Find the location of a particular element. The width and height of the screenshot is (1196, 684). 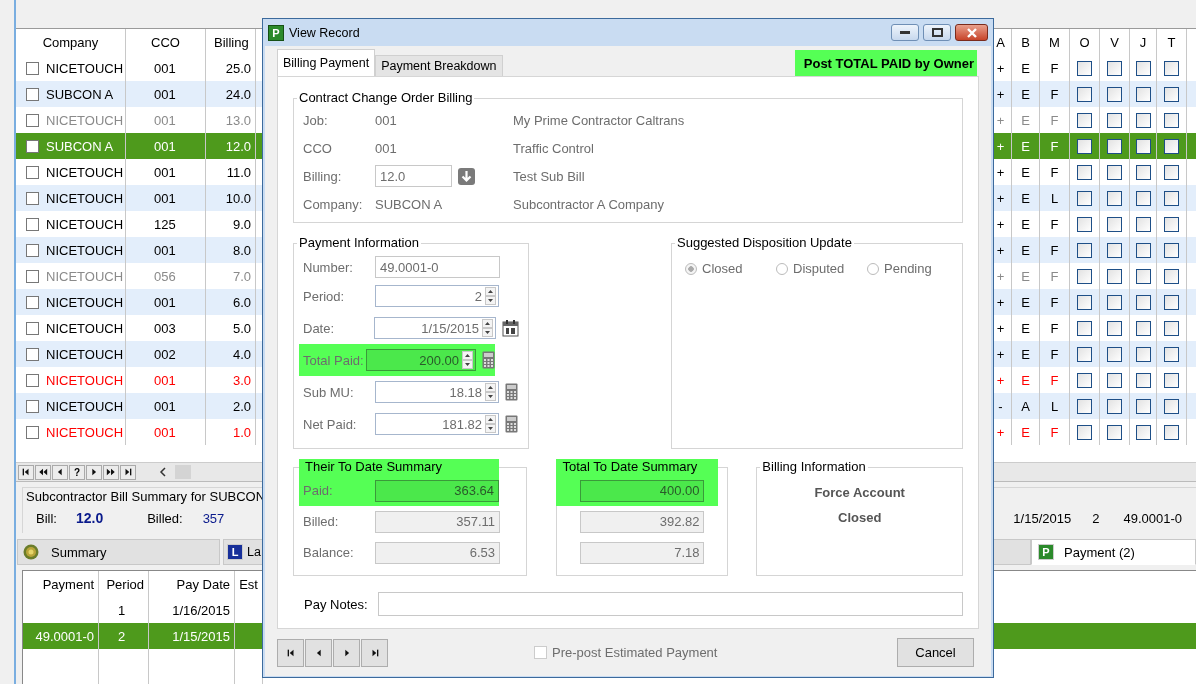

table-cell: 003 is located at coordinates (165, 328).